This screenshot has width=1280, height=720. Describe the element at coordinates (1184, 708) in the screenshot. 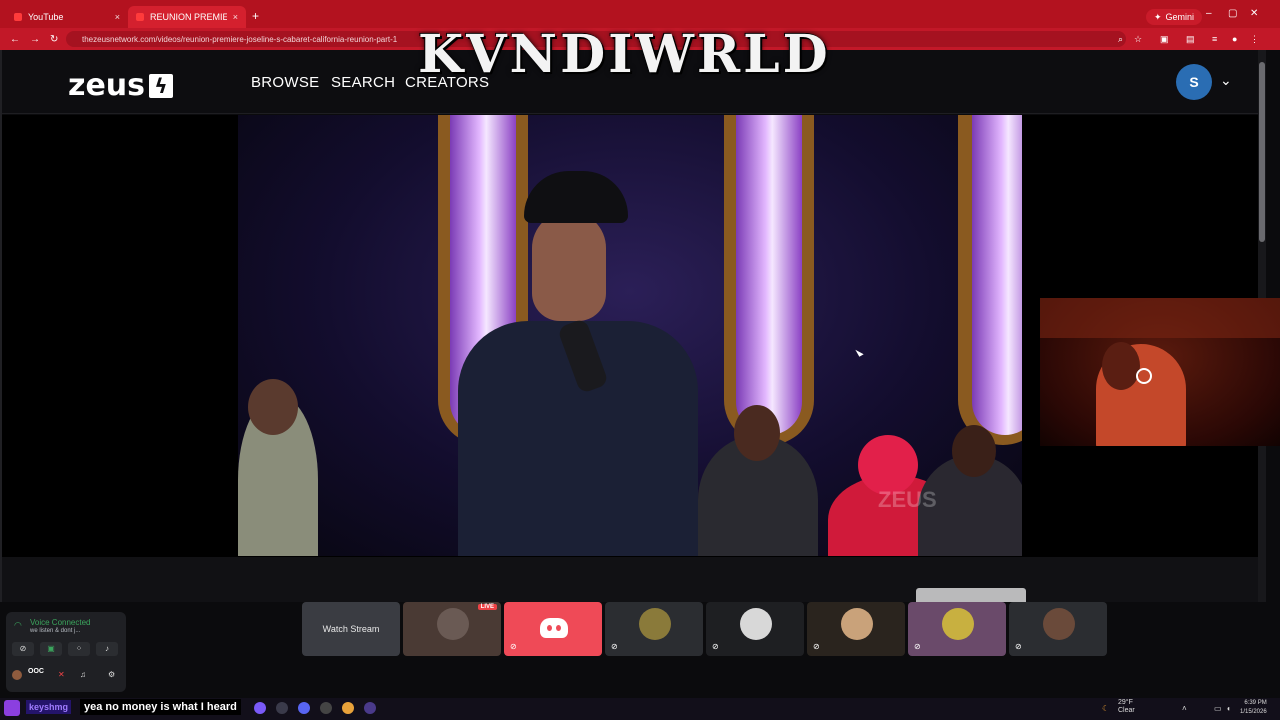

I see `tray-chevron-icon: ˄` at that location.